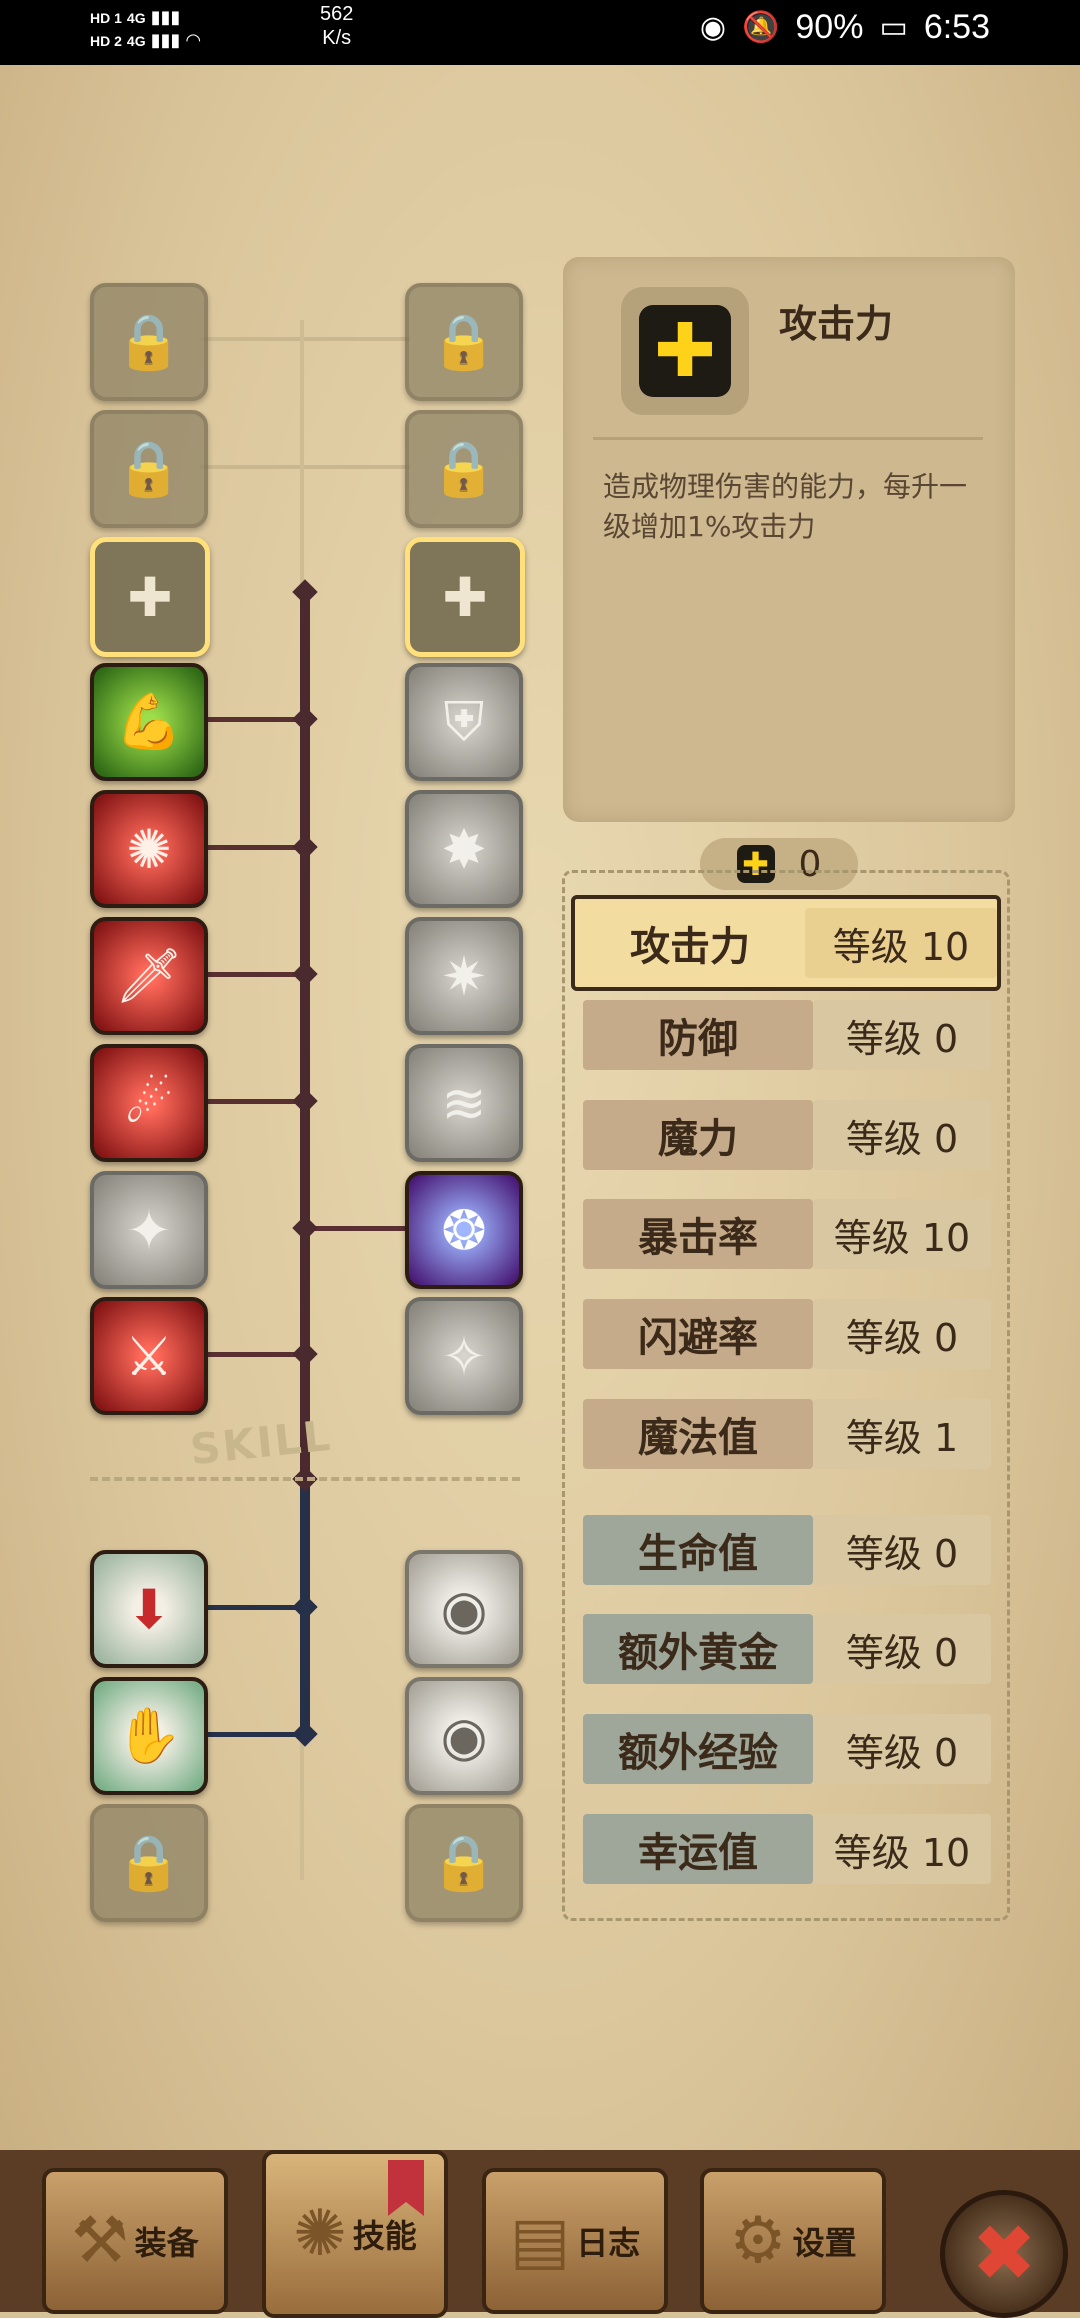  I want to click on tab-label: 装备, so click(166, 2243).